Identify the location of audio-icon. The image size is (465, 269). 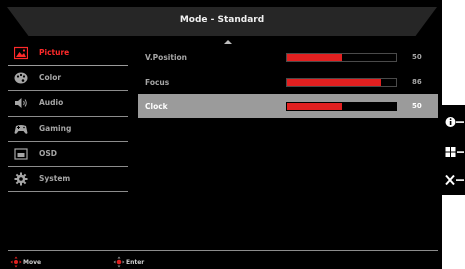
(21, 103).